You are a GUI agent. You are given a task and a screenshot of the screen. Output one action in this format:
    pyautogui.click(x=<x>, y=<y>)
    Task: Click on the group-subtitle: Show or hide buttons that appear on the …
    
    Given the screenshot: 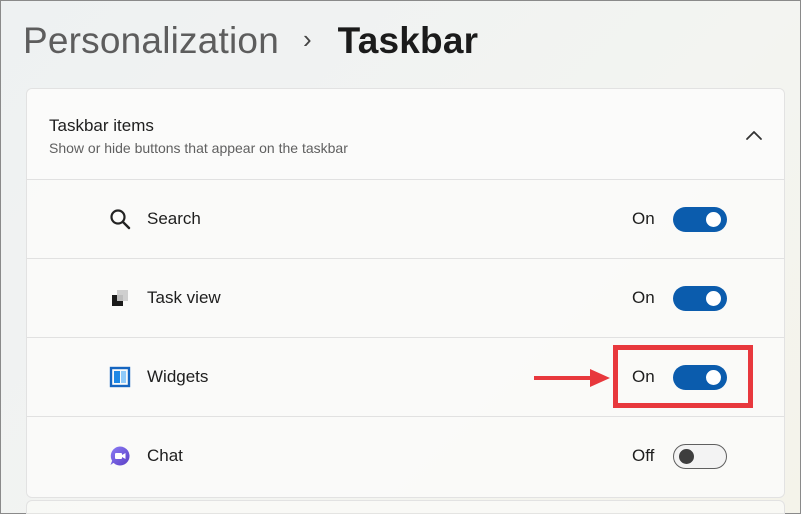 What is the action you would take?
    pyautogui.click(x=198, y=148)
    